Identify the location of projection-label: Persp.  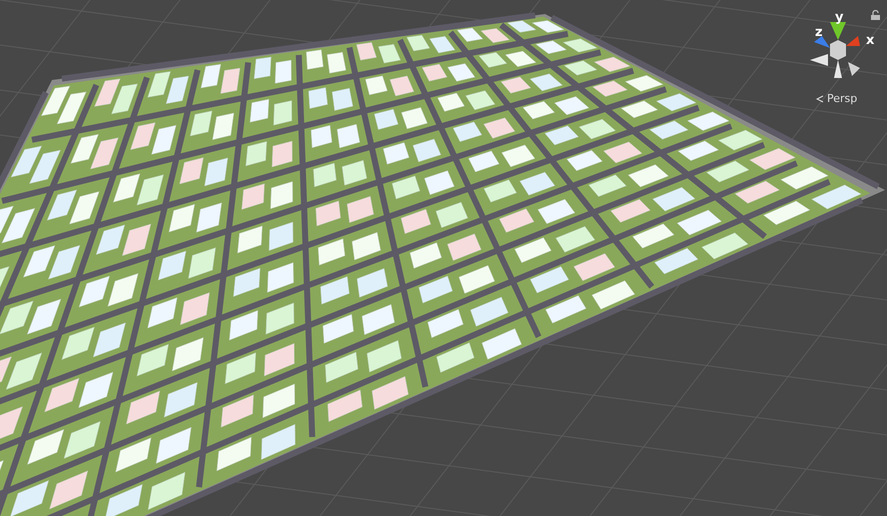
(842, 98).